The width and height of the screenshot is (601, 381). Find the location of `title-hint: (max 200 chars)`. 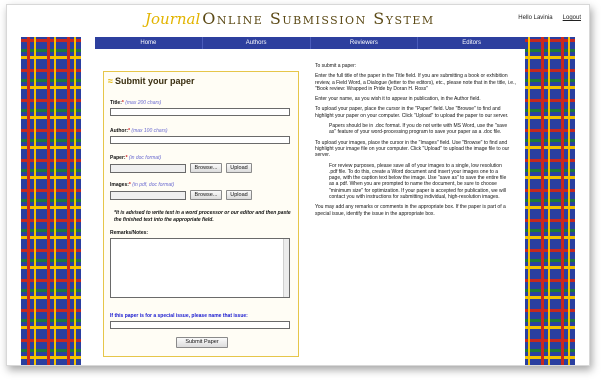

title-hint: (max 200 chars) is located at coordinates (143, 103).